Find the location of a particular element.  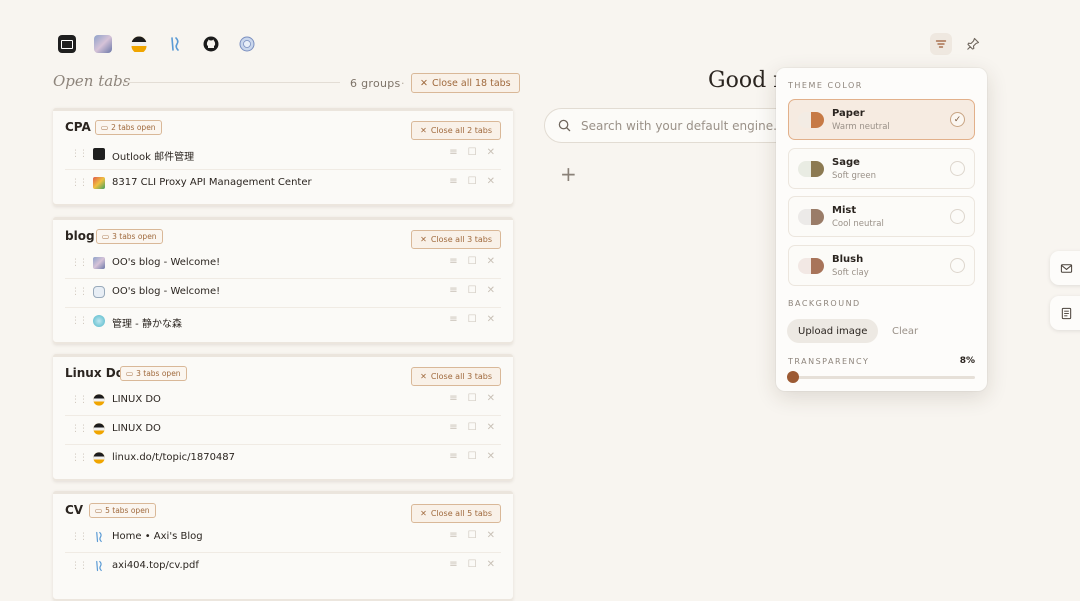

tab-title: linux.do/t/topic/1870487 is located at coordinates (174, 457).